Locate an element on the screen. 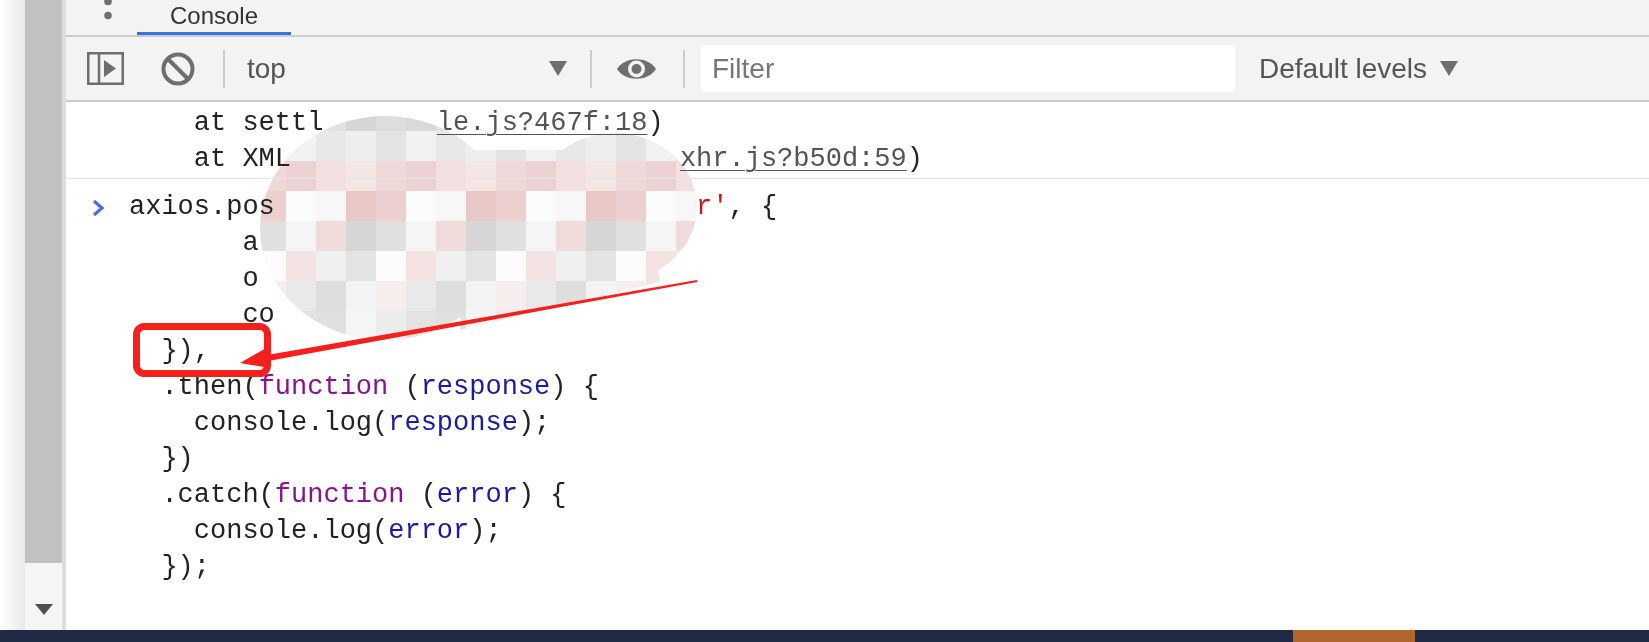 Image resolution: width=1649 pixels, height=642 pixels. code-text: }), is located at coordinates (185, 351).